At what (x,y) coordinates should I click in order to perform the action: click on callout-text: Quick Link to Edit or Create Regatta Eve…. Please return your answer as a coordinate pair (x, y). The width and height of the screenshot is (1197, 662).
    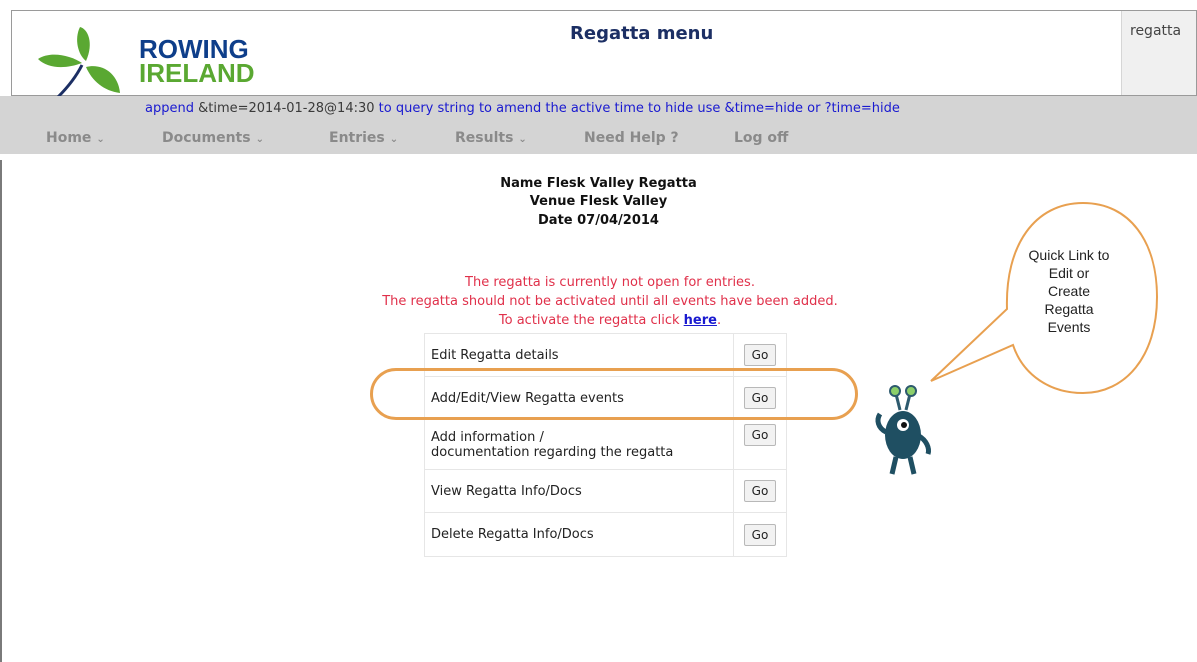
    Looking at the image, I should click on (1069, 291).